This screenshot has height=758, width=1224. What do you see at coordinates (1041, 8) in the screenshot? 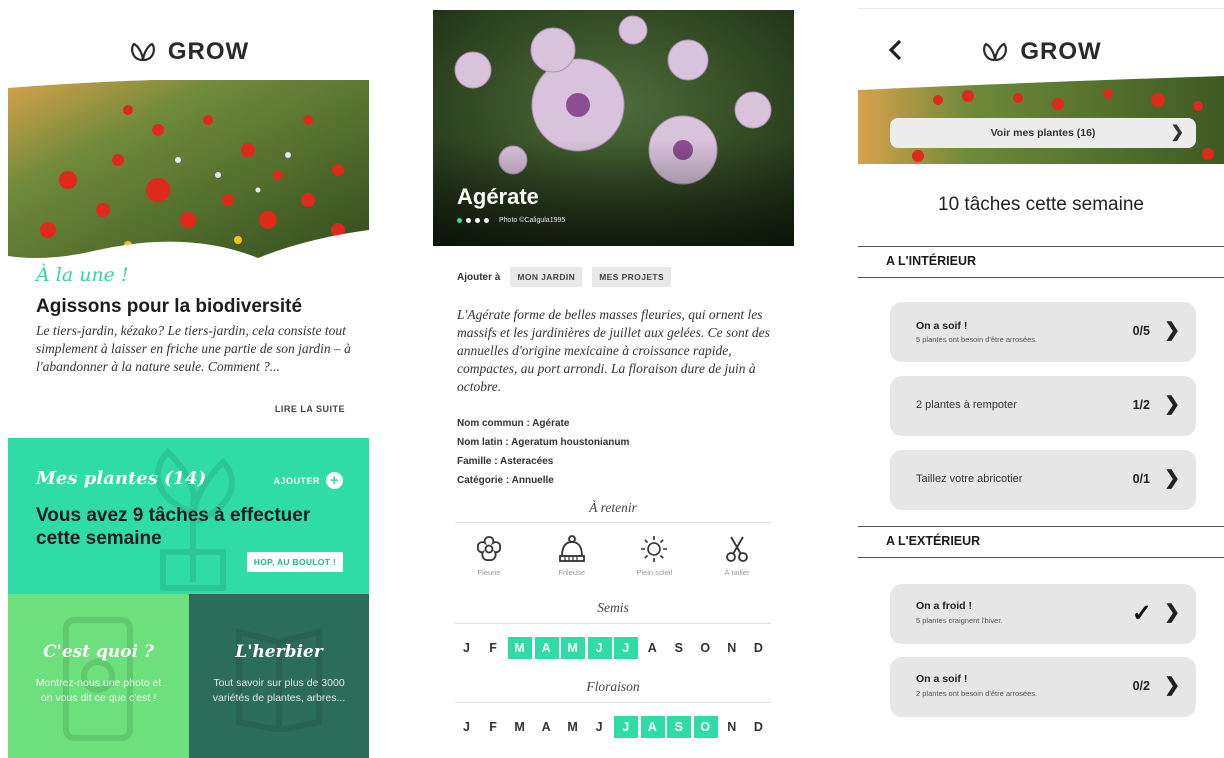
I see `top-divider` at bounding box center [1041, 8].